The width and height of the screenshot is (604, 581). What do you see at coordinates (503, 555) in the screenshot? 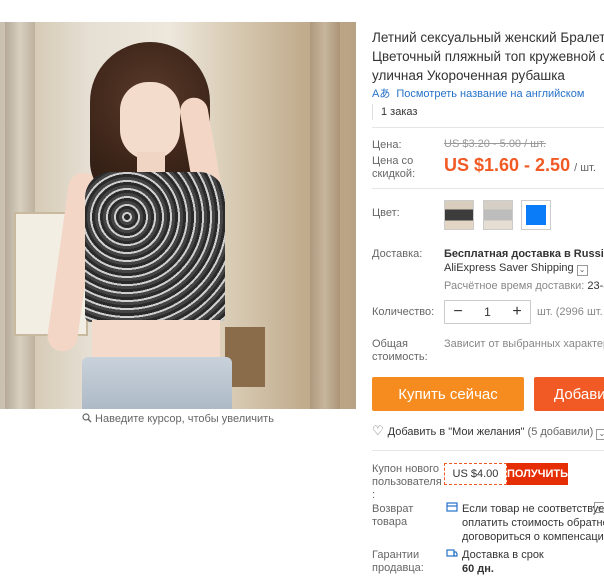
I see `guarantee-line: Доставка в срок` at bounding box center [503, 555].